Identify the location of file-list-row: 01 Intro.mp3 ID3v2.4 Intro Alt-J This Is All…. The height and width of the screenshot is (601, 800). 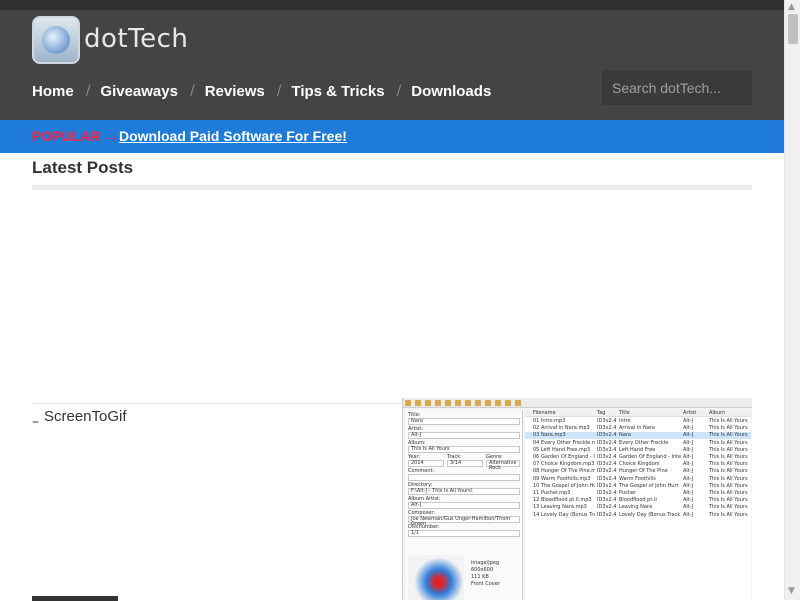
(638, 421).